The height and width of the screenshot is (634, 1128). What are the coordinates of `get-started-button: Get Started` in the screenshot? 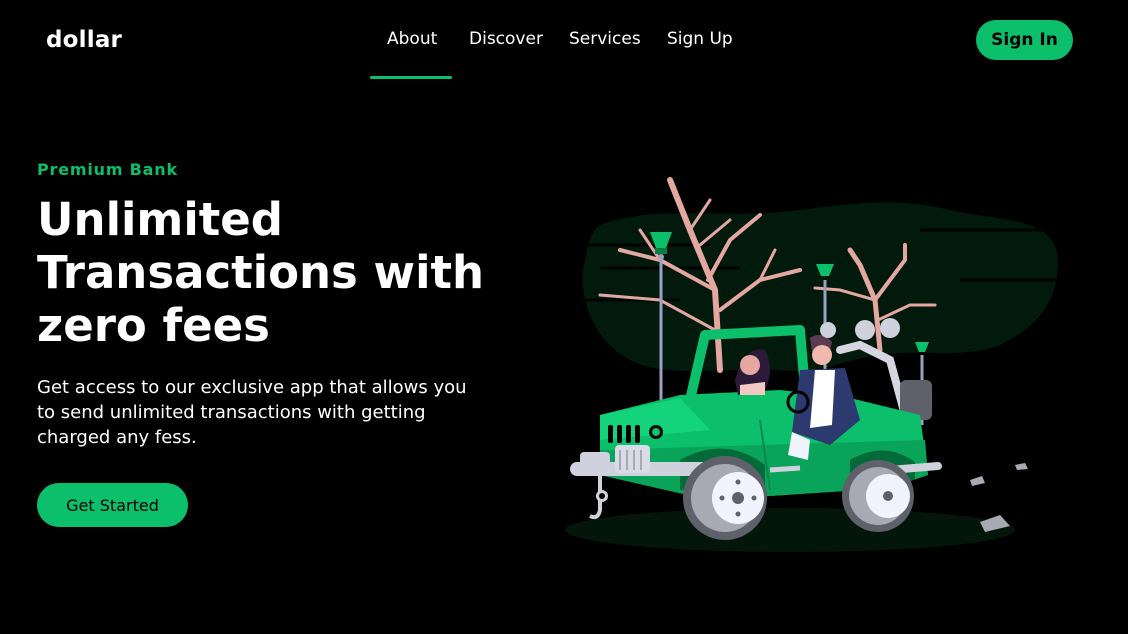 It's located at (112, 505).